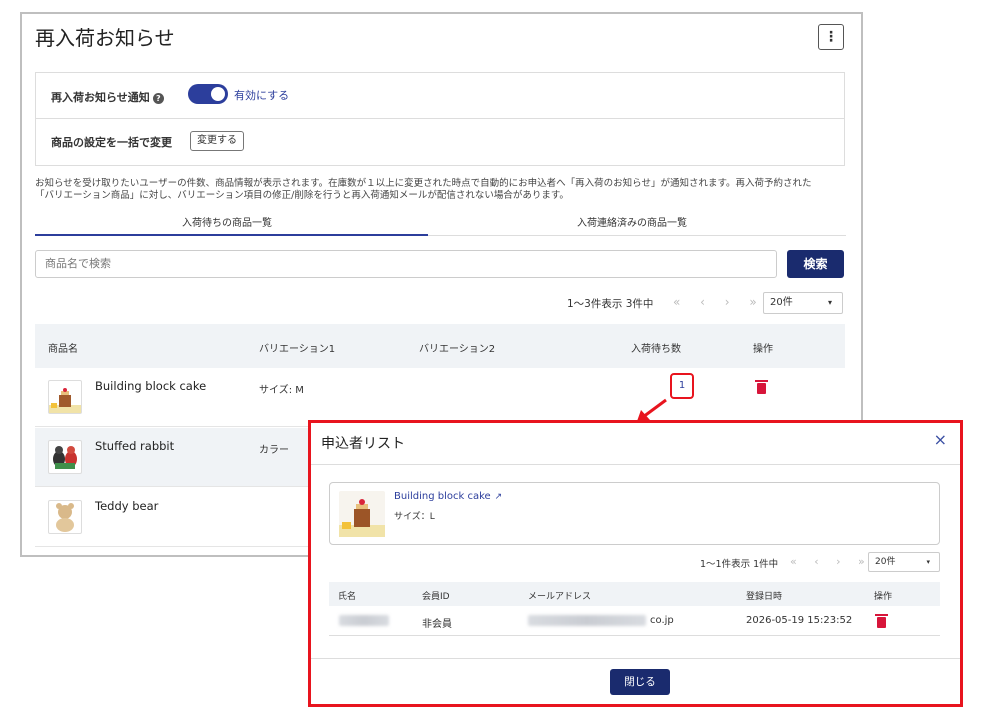 The image size is (982, 727). I want to click on bulk-change-button: 変更する, so click(217, 141).